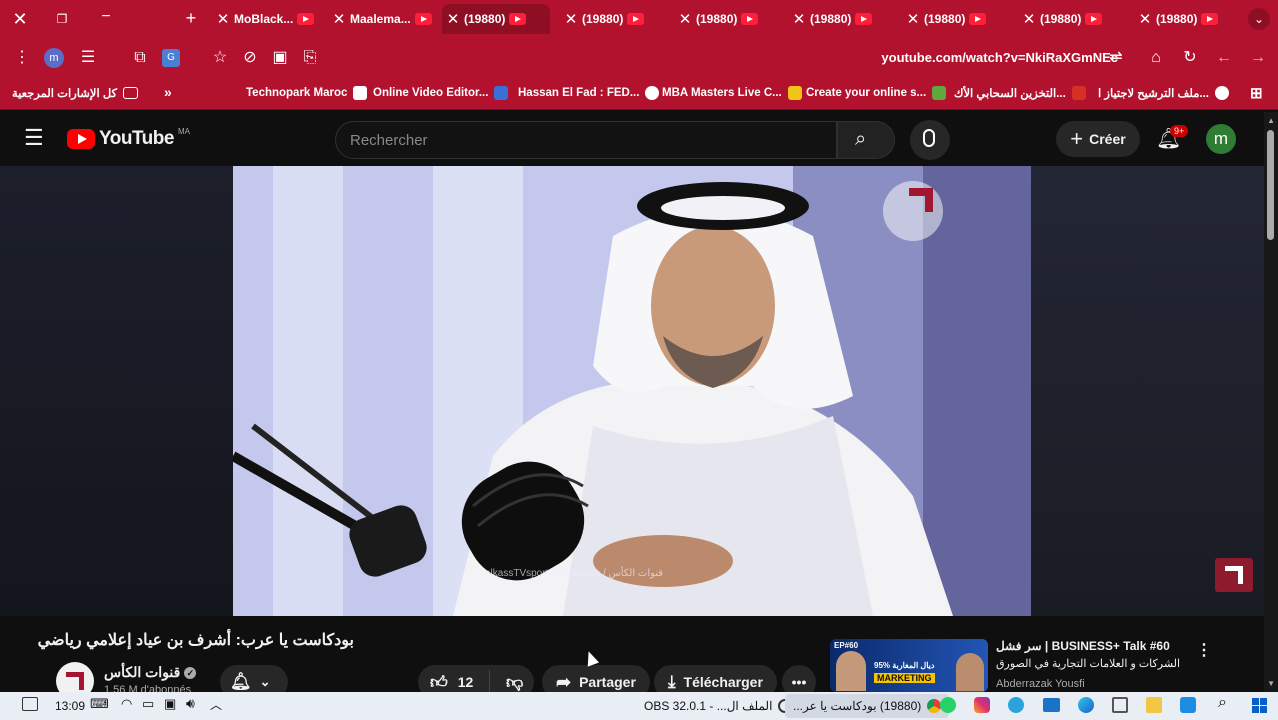 Image resolution: width=1278 pixels, height=720 pixels. What do you see at coordinates (1221, 93) in the screenshot?
I see `globe-icon` at bounding box center [1221, 93].